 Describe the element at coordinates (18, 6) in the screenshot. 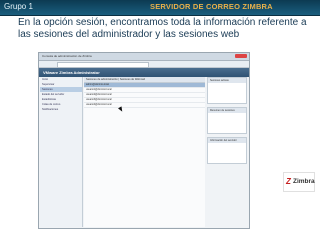

I see `group-label: Grupo 1` at that location.